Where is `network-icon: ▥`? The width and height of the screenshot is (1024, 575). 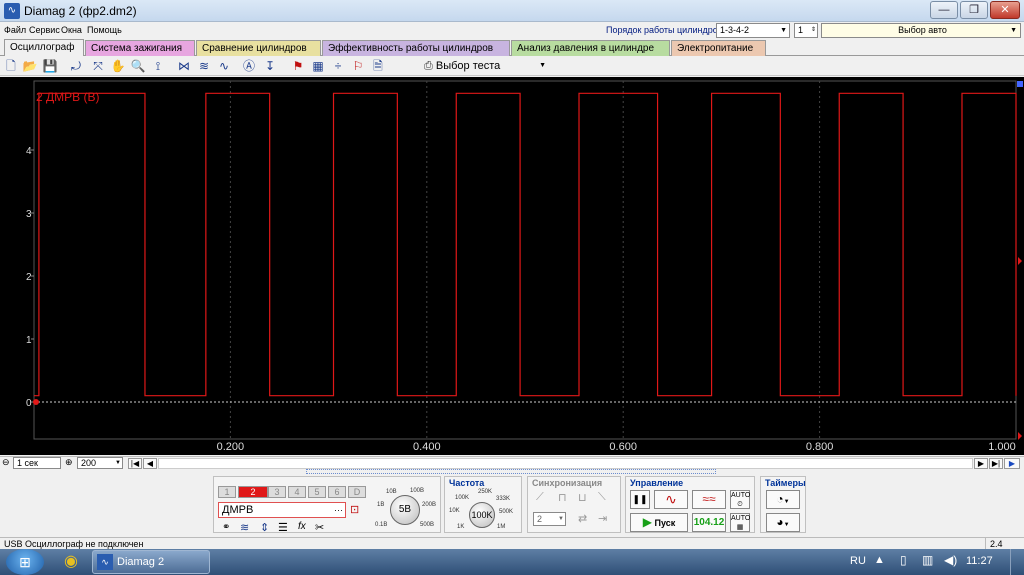 network-icon: ▥ is located at coordinates (927, 560).